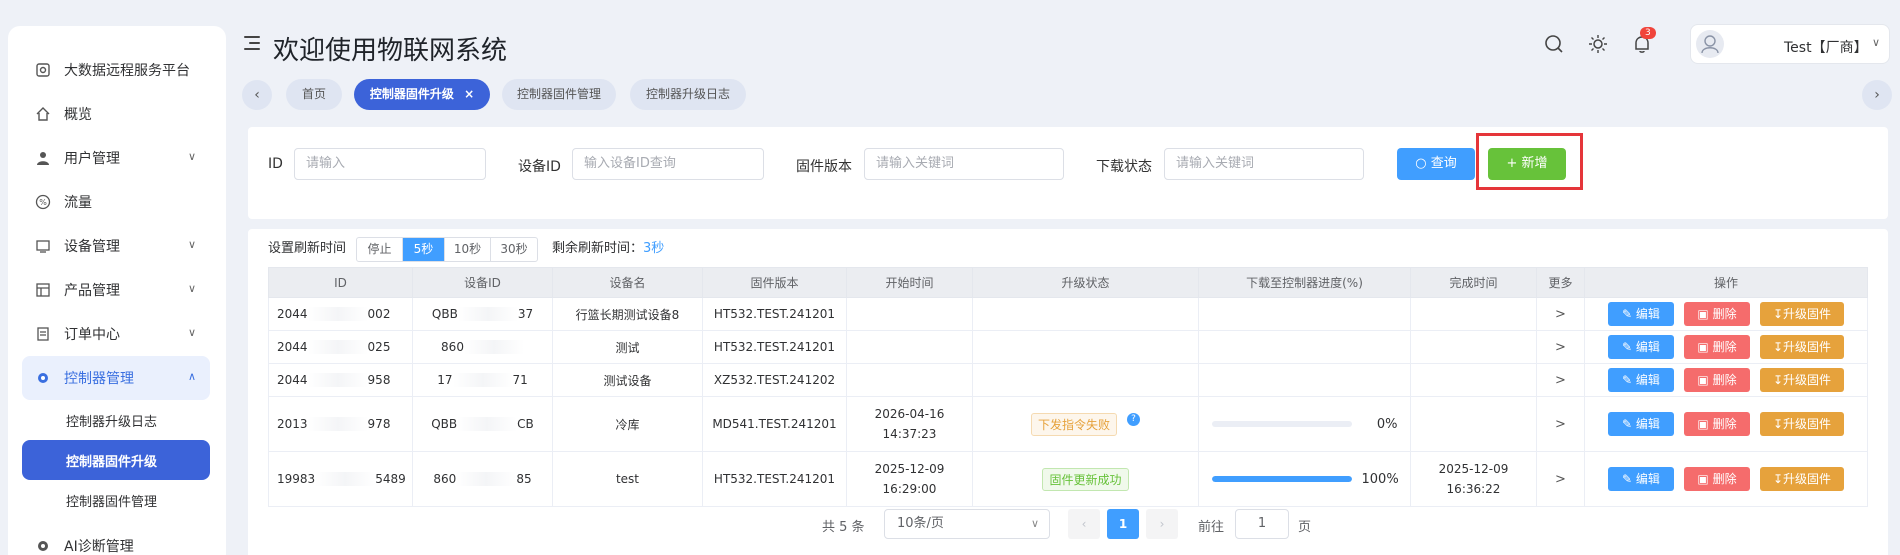 The image size is (1900, 555). What do you see at coordinates (688, 94) in the screenshot?
I see `tab-upgrade-log: 控制器升级日志` at bounding box center [688, 94].